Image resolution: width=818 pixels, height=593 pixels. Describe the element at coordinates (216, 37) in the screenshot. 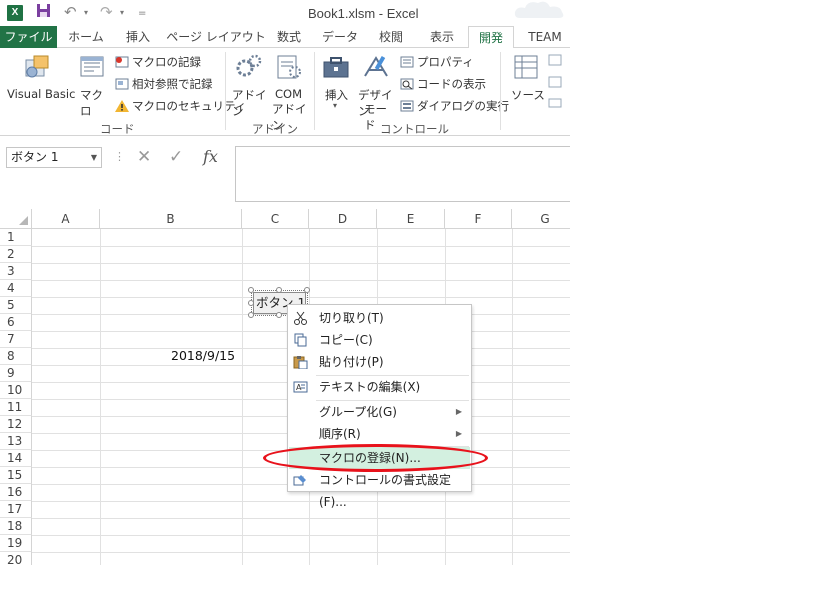

I see `tab-page-layout: ページ レイアウト` at that location.